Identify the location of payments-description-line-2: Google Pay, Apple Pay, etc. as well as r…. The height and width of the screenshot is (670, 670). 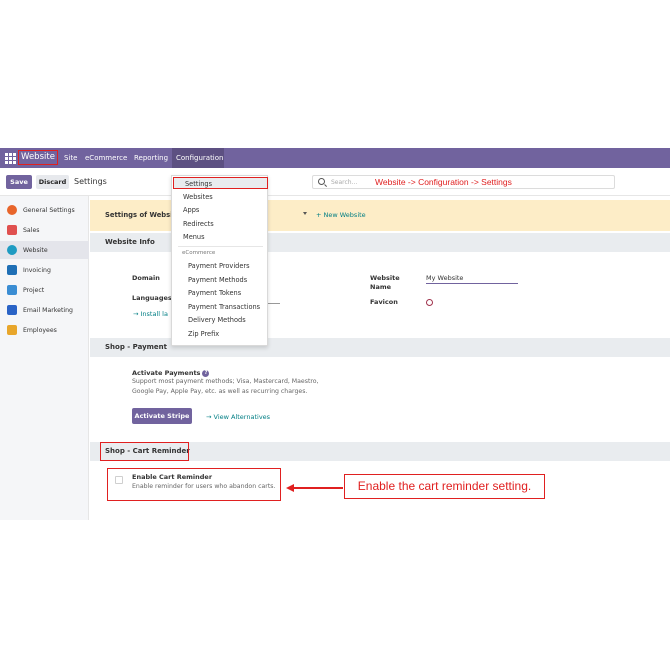
(220, 391).